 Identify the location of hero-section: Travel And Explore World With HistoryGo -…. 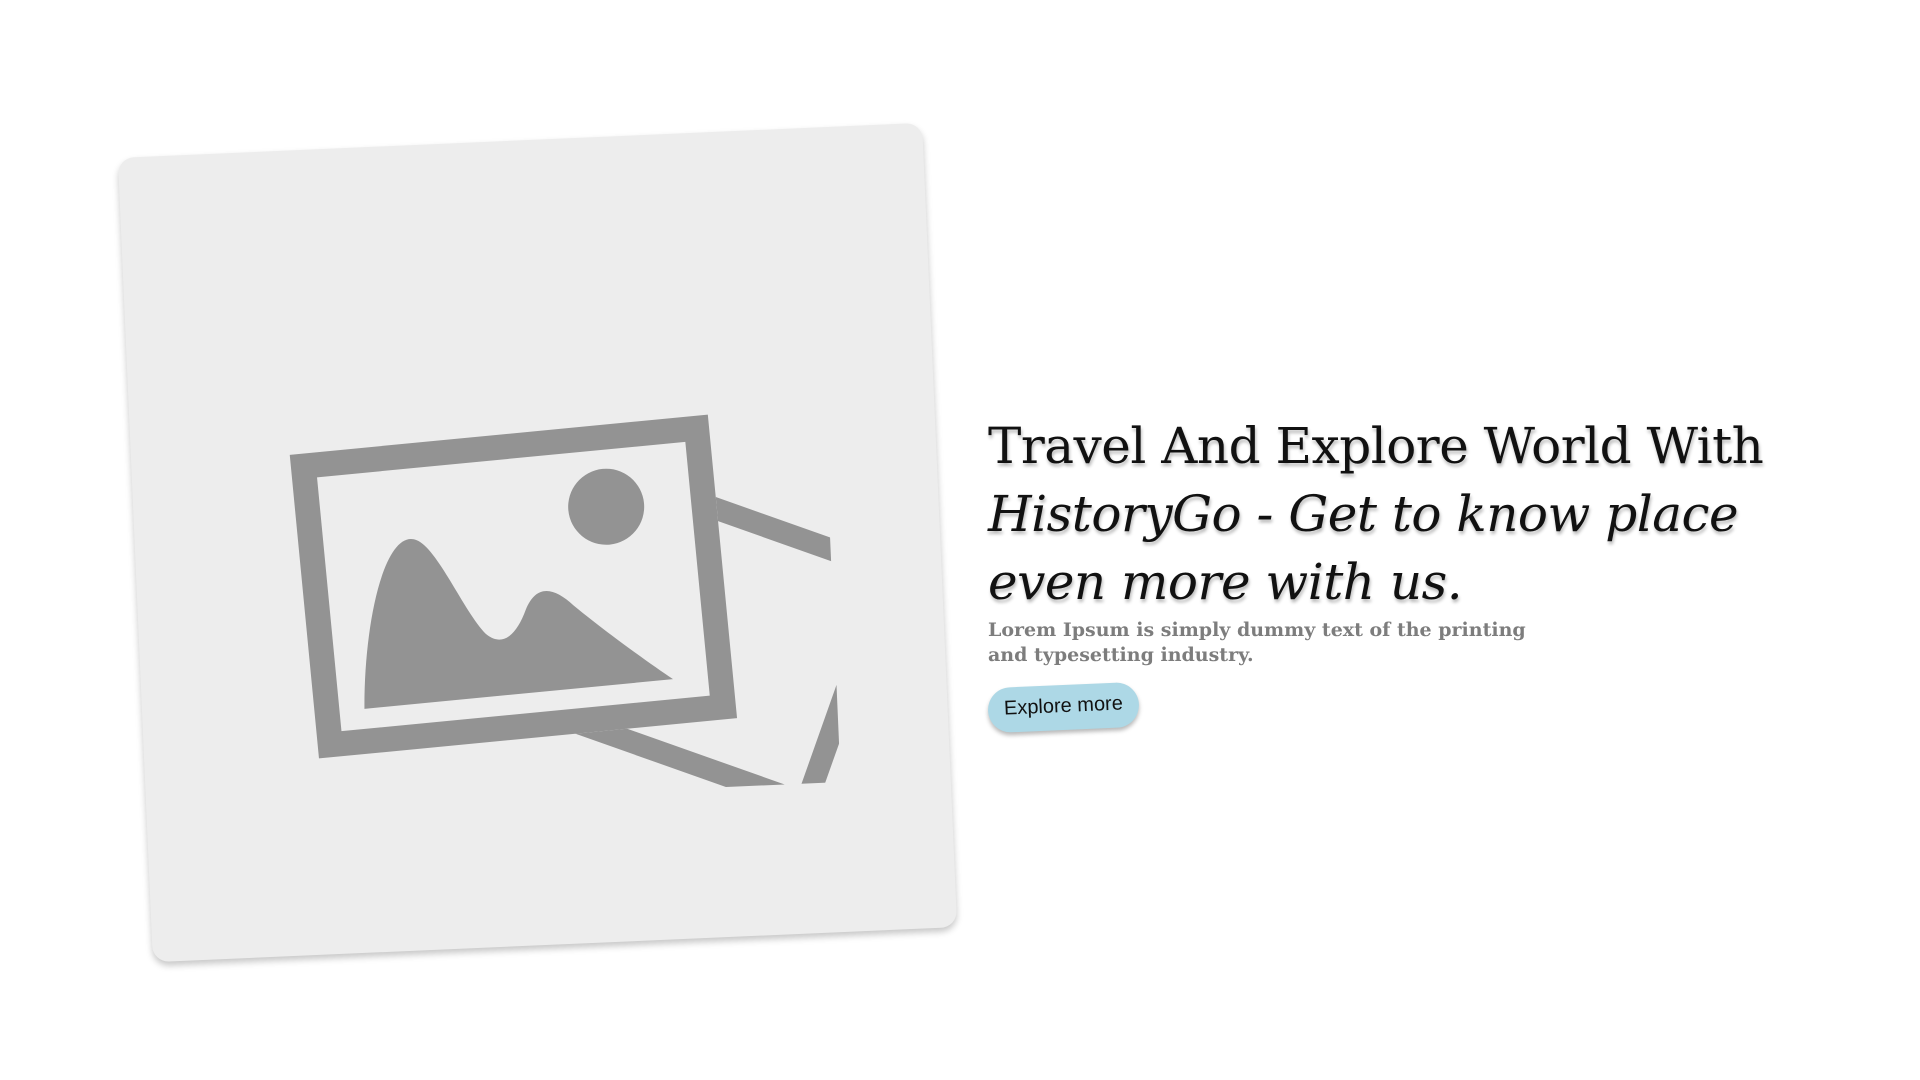
(1377, 573).